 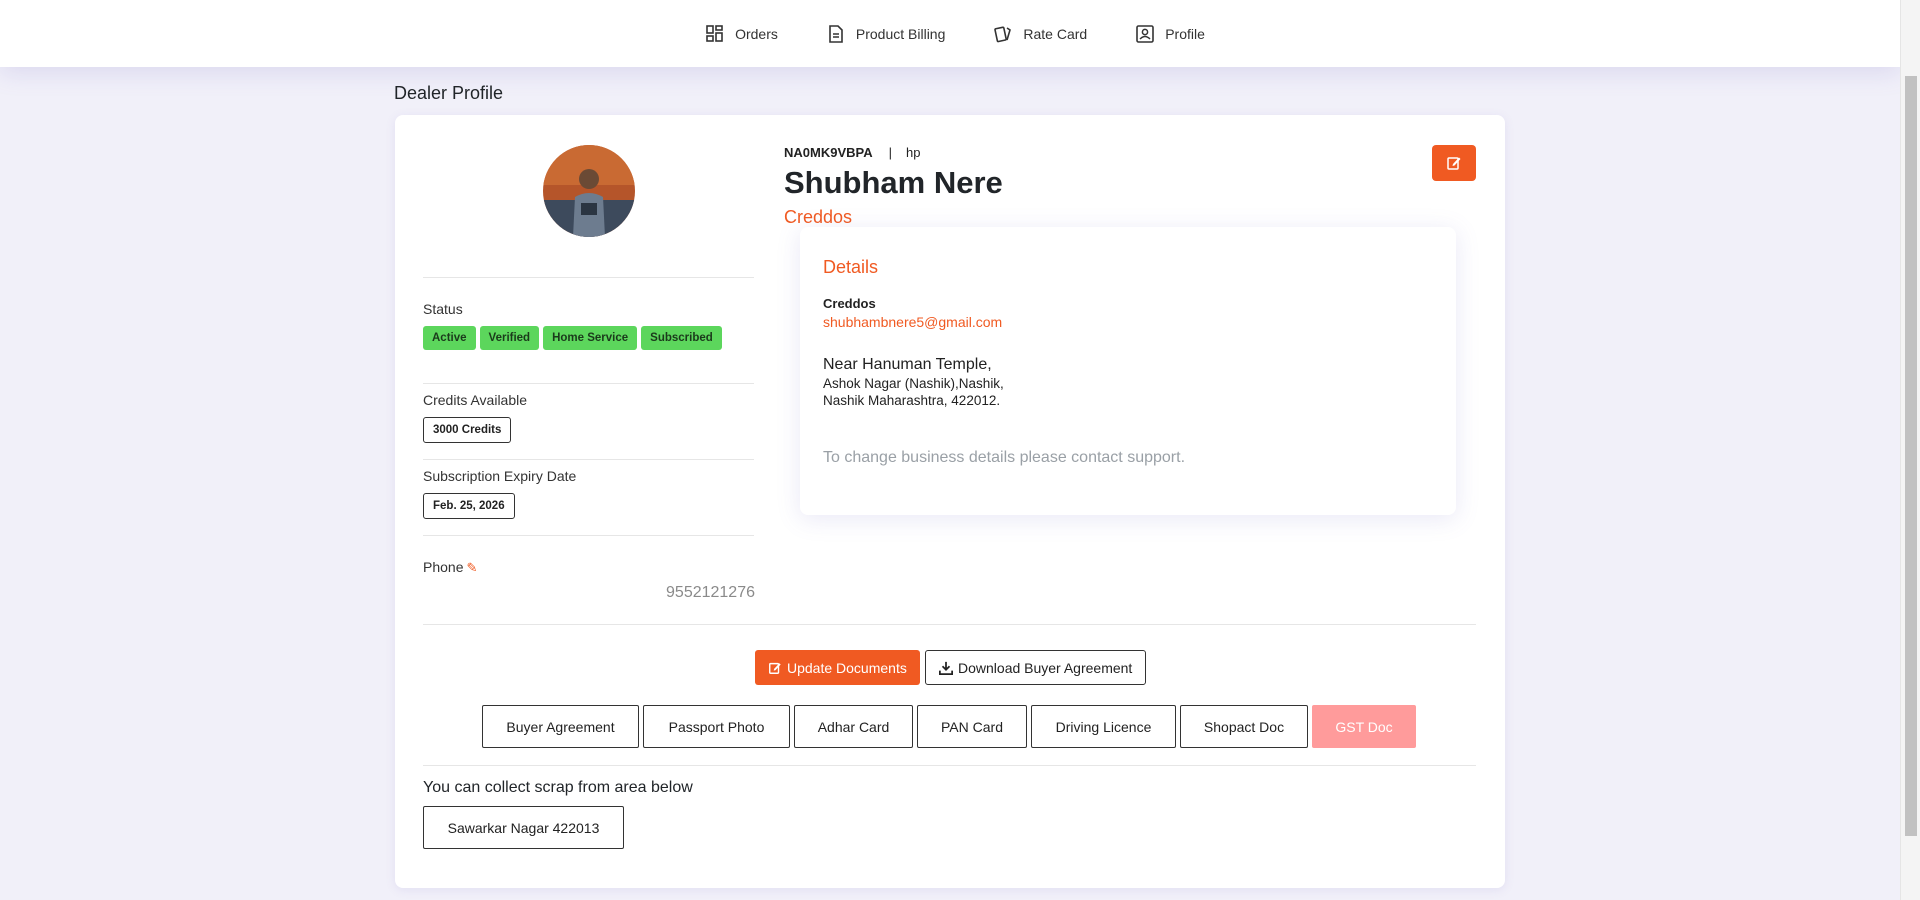 What do you see at coordinates (589, 191) in the screenshot?
I see `avatar` at bounding box center [589, 191].